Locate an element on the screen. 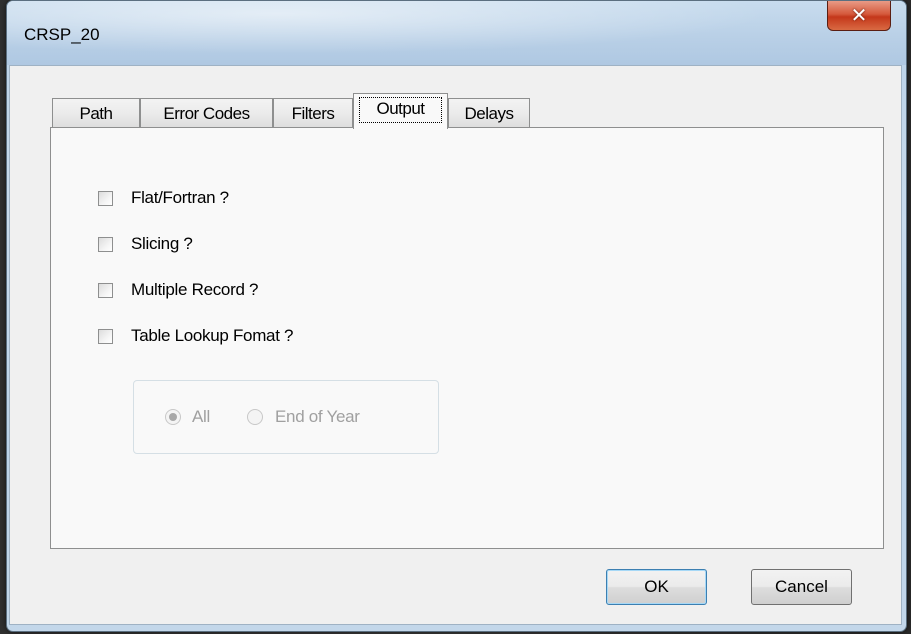 Image resolution: width=911 pixels, height=634 pixels. tab-filters: Filters is located at coordinates (313, 113).